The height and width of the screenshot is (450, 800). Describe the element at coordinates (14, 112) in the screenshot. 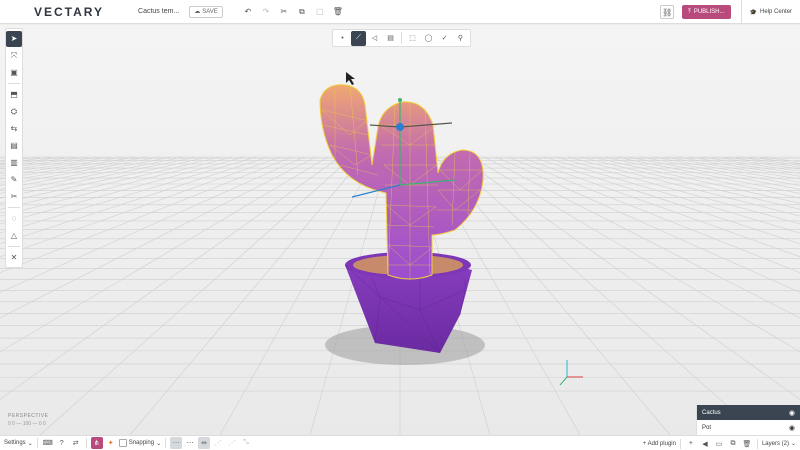

I see `boolean-icon: ⛭` at that location.